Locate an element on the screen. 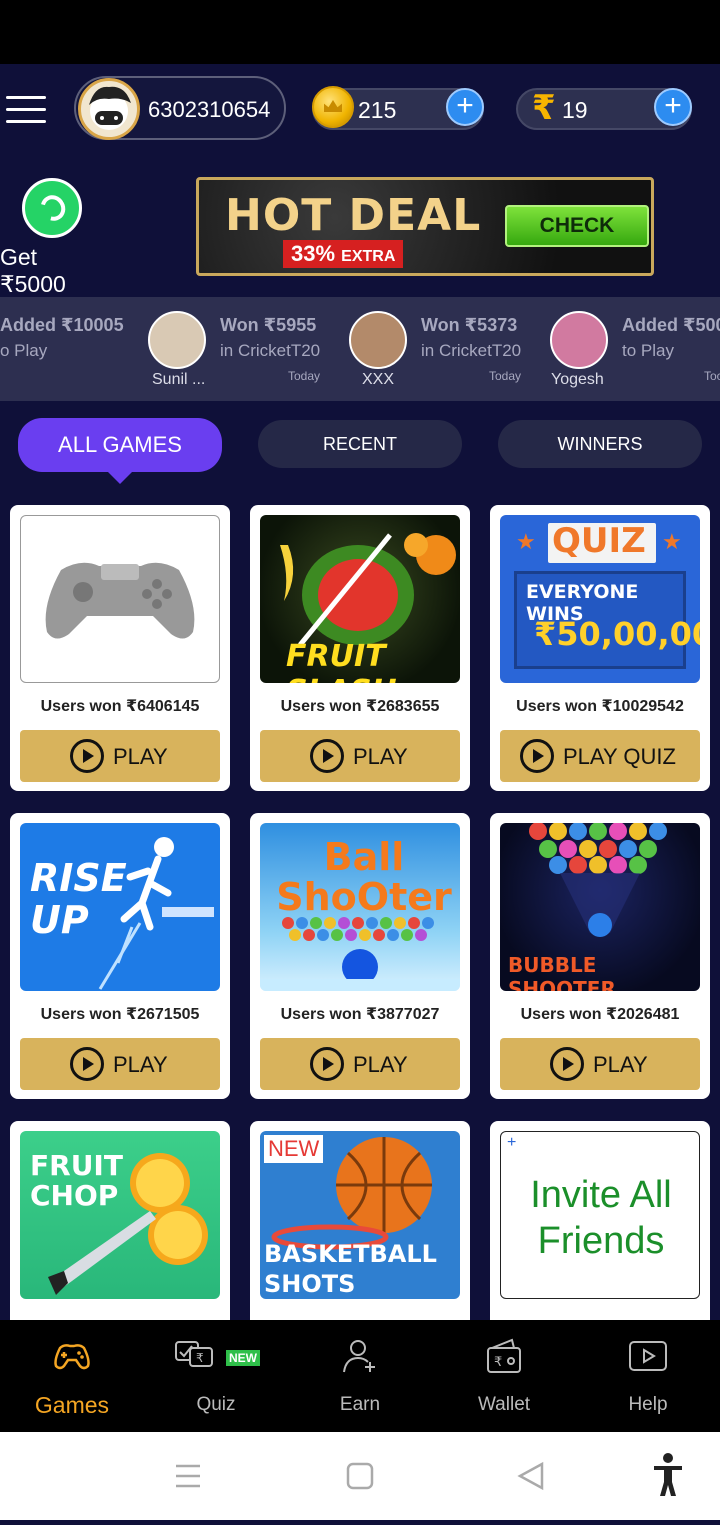 This screenshot has height=1525, width=720. game-thumbnail: NEW BASKETBALL SHOTS is located at coordinates (360, 1215).